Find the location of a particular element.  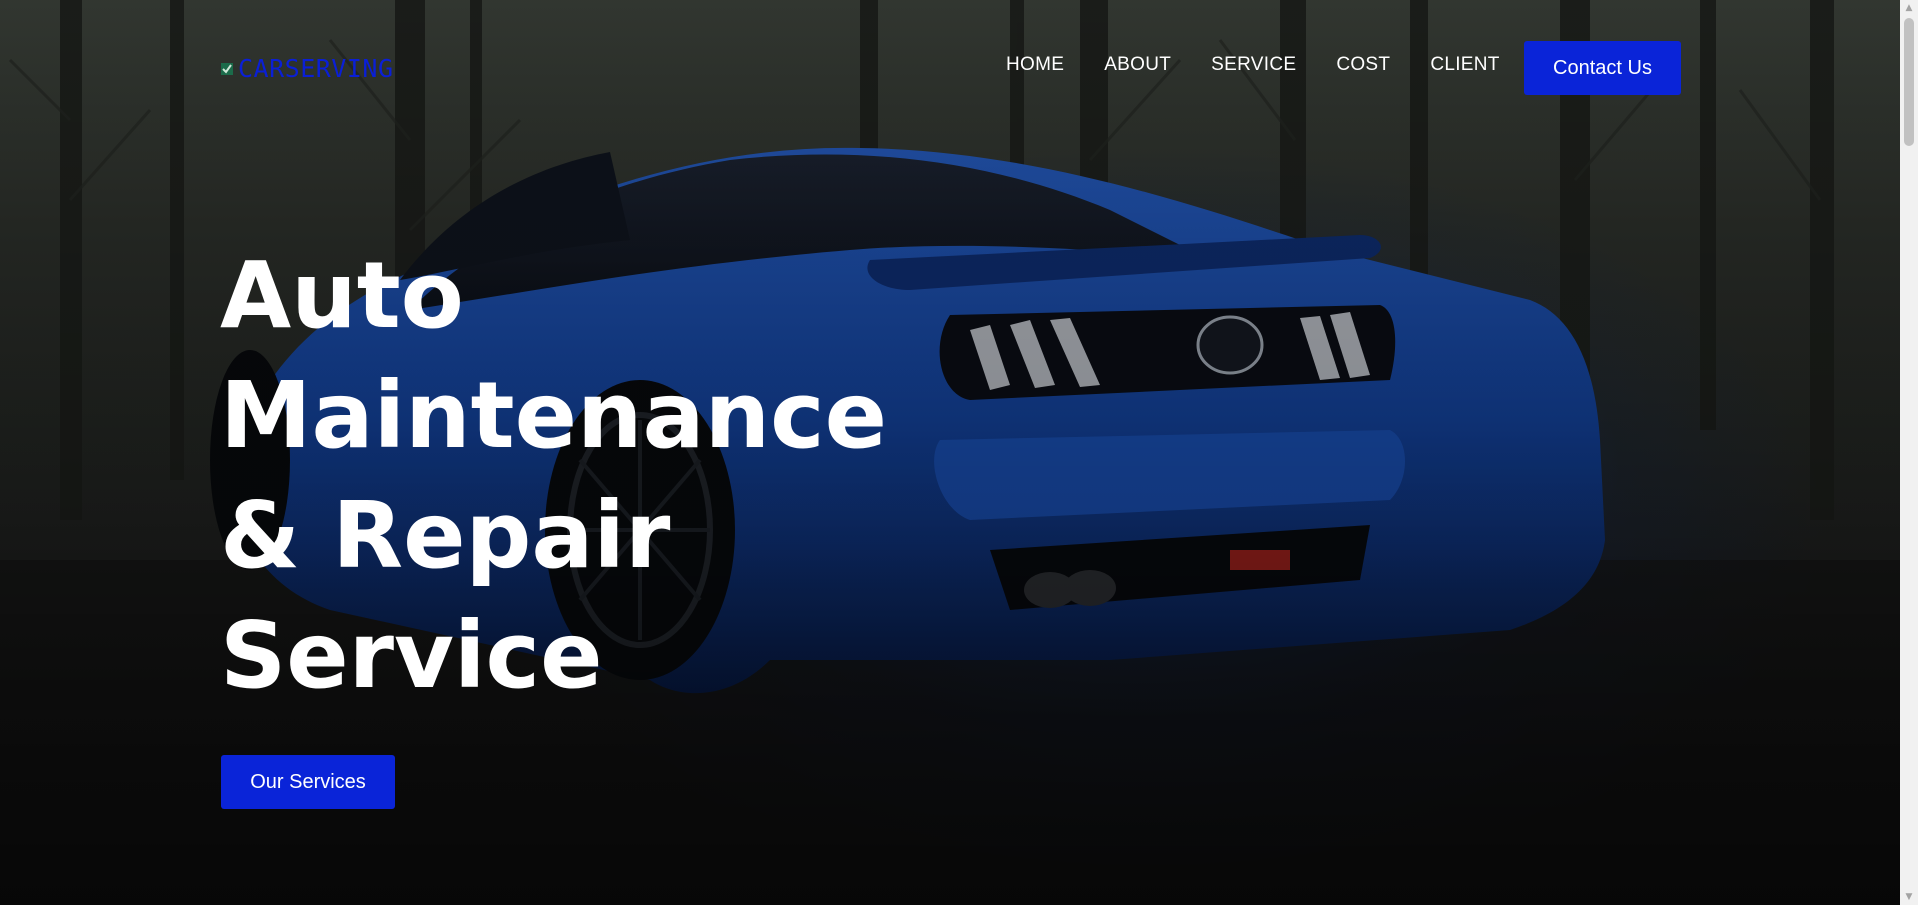

headline-line-1: Auto is located at coordinates (342, 295).